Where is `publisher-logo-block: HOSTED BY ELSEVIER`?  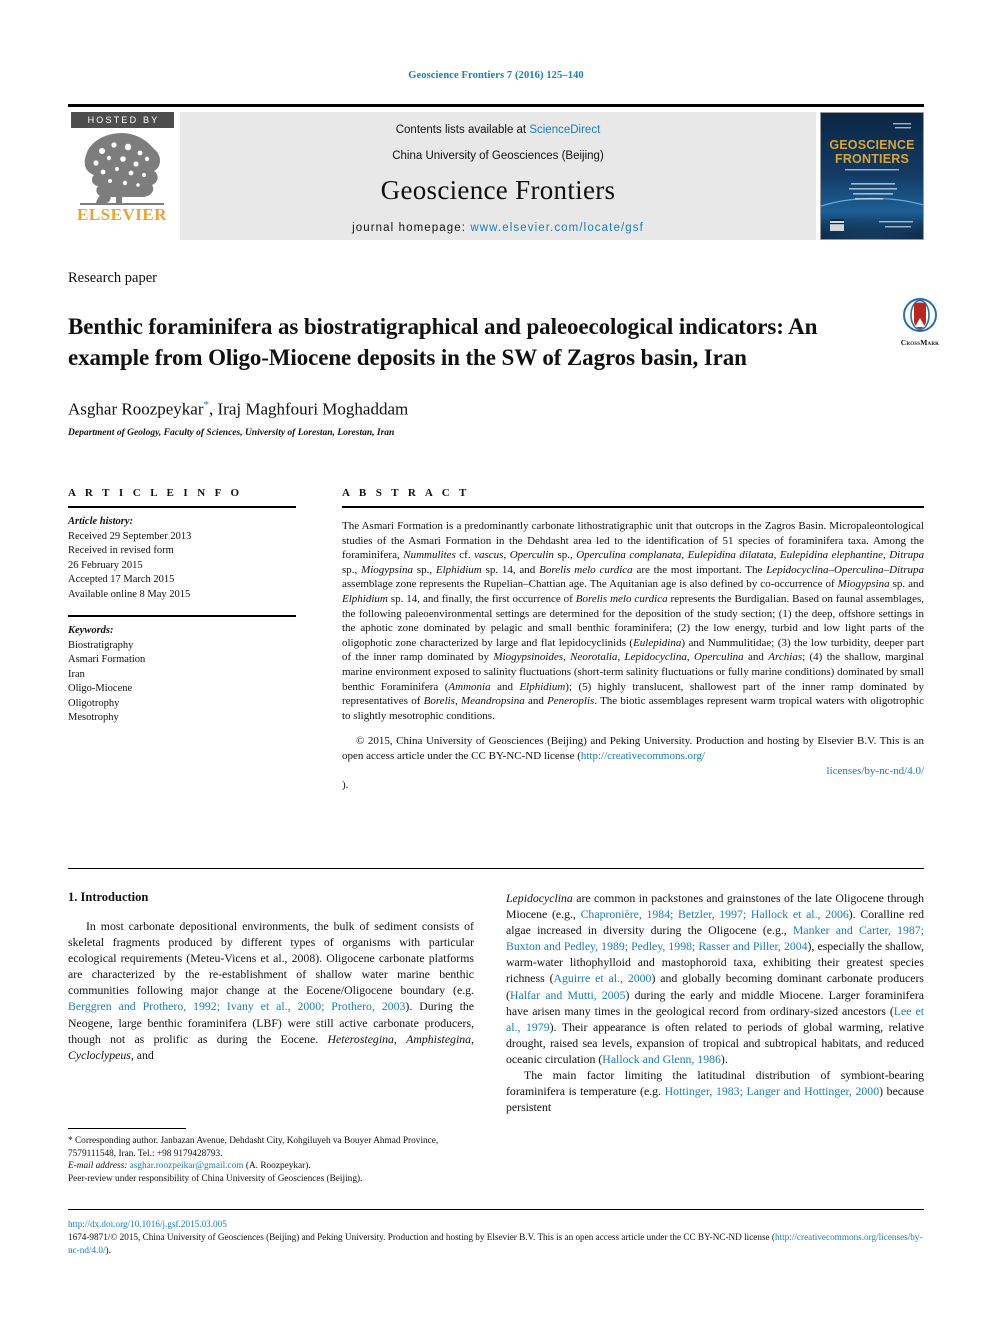 publisher-logo-block: HOSTED BY ELSEVIER is located at coordinates (122, 167).